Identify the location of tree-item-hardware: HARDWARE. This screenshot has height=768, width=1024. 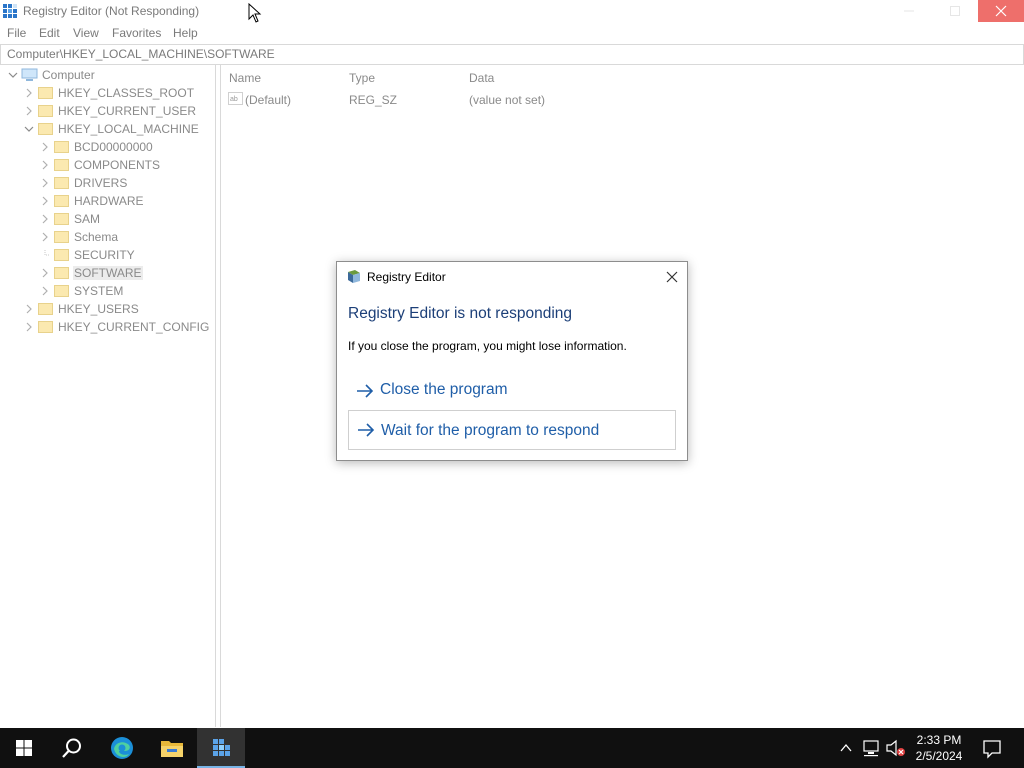
(107, 201).